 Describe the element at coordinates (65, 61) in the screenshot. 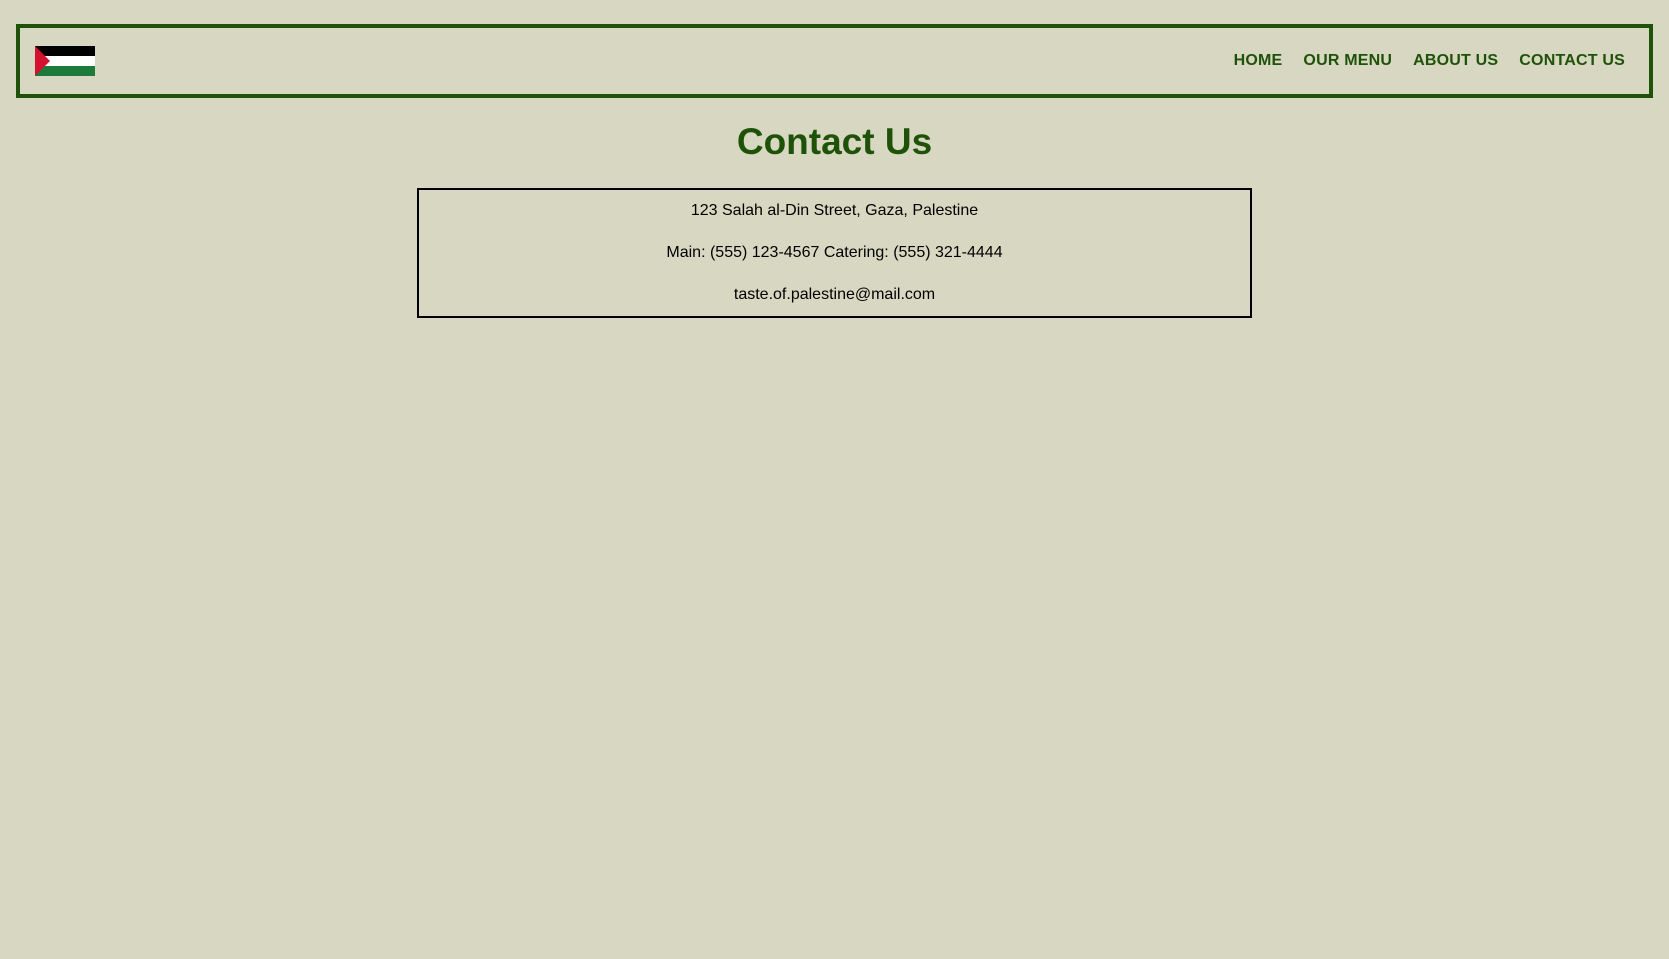

I see `palestine-flag-logo` at that location.